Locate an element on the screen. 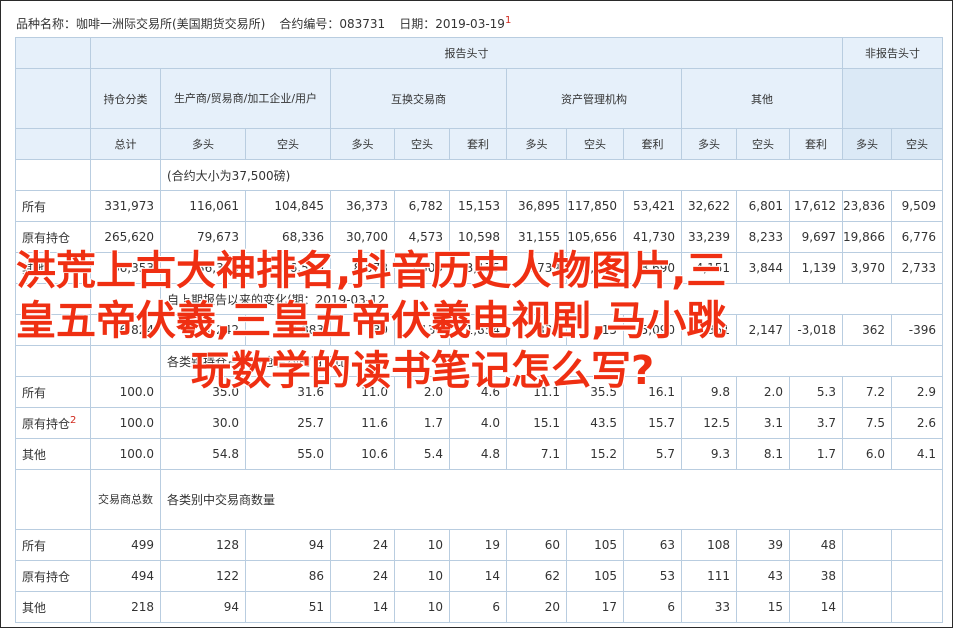  table-cell: 15.2 is located at coordinates (595, 454).